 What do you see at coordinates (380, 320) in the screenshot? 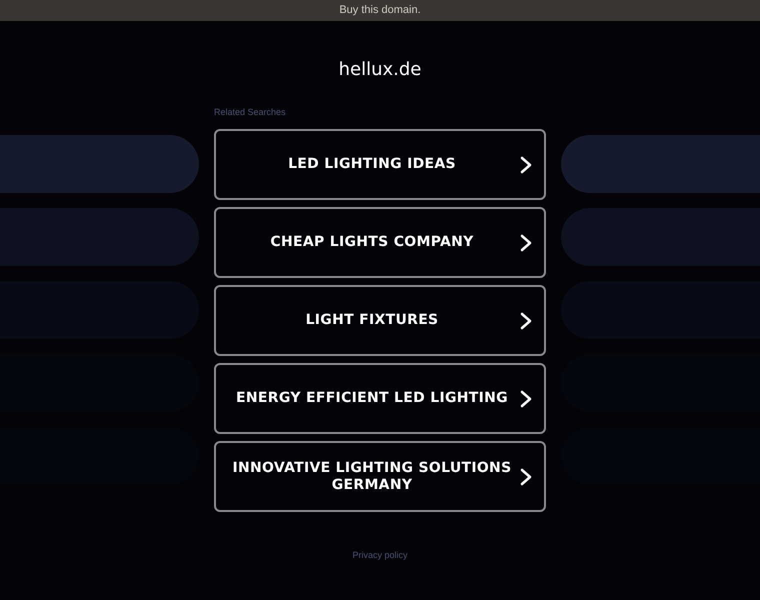
I see `related-link-button: LIGHT FIXTURES` at bounding box center [380, 320].